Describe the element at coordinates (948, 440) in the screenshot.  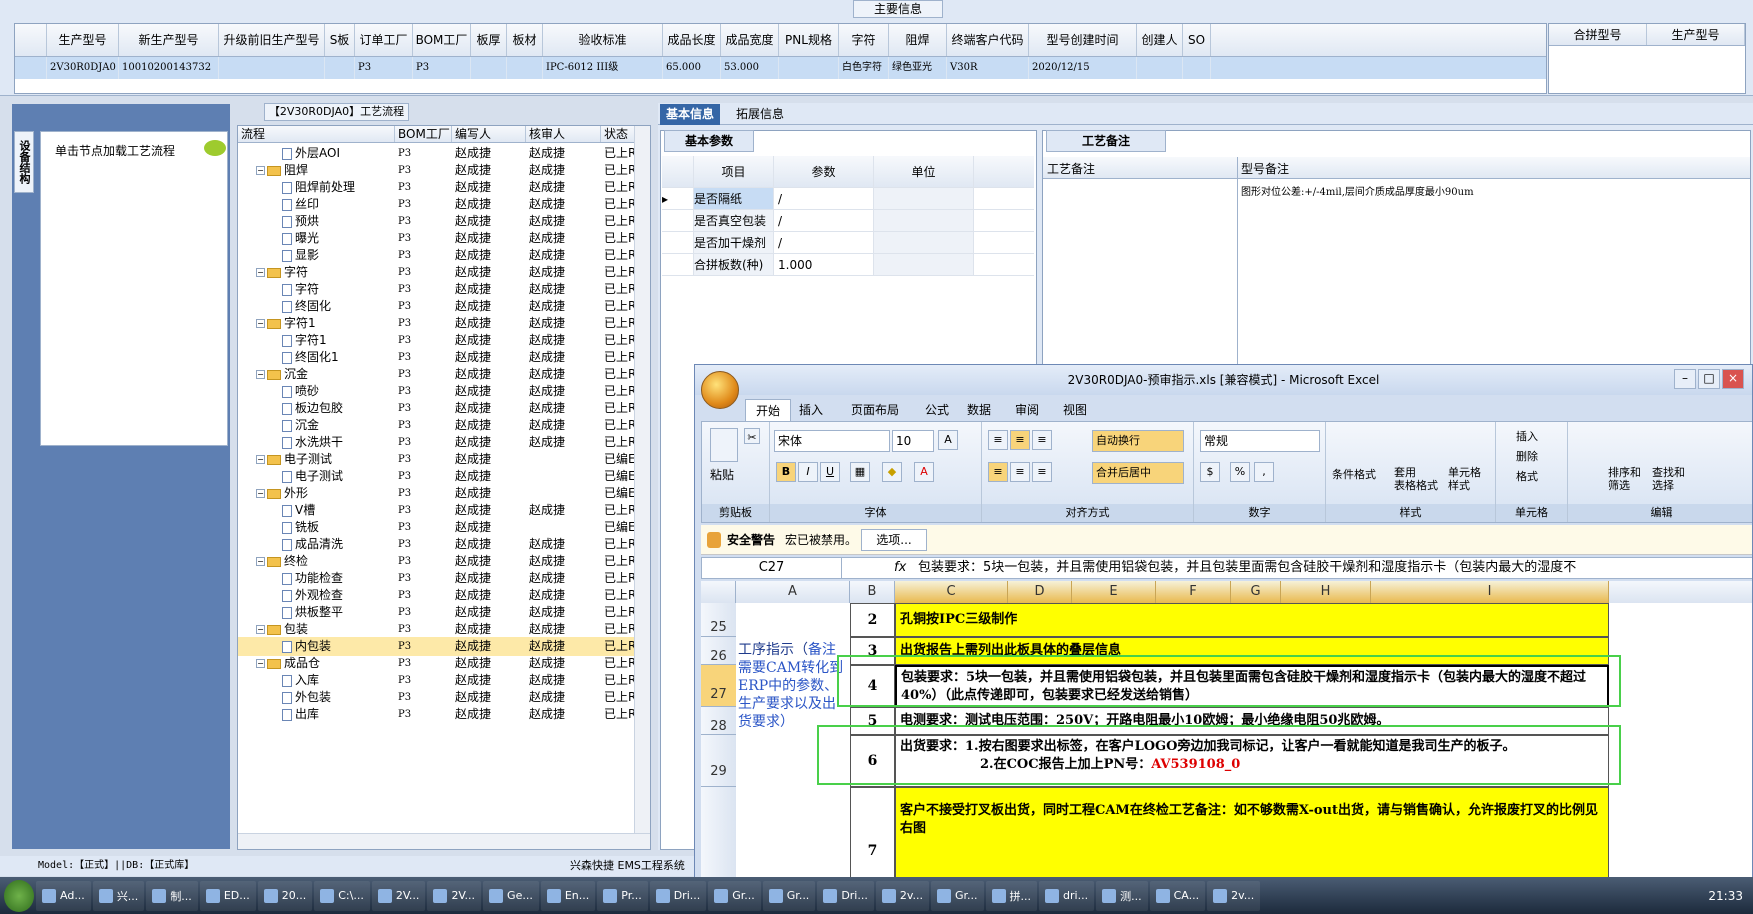
I see `grow-font-icon: A` at that location.